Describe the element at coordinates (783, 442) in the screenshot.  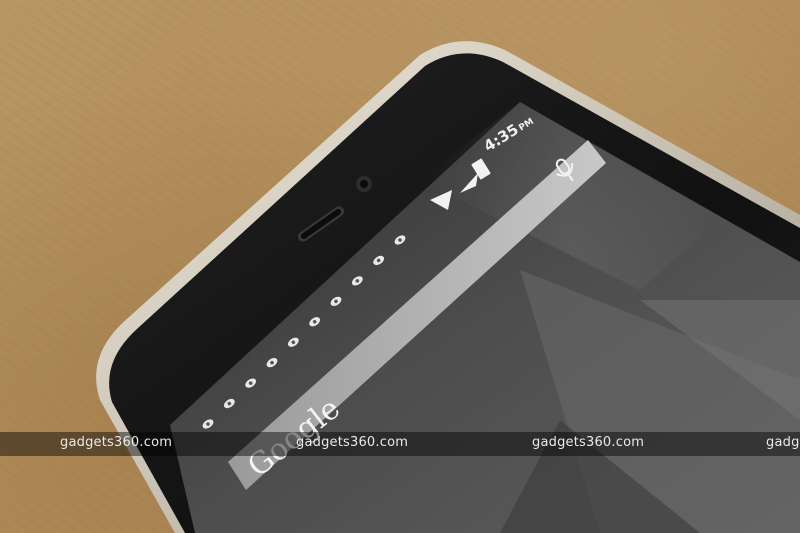
I see `watermark-text: gadg` at that location.